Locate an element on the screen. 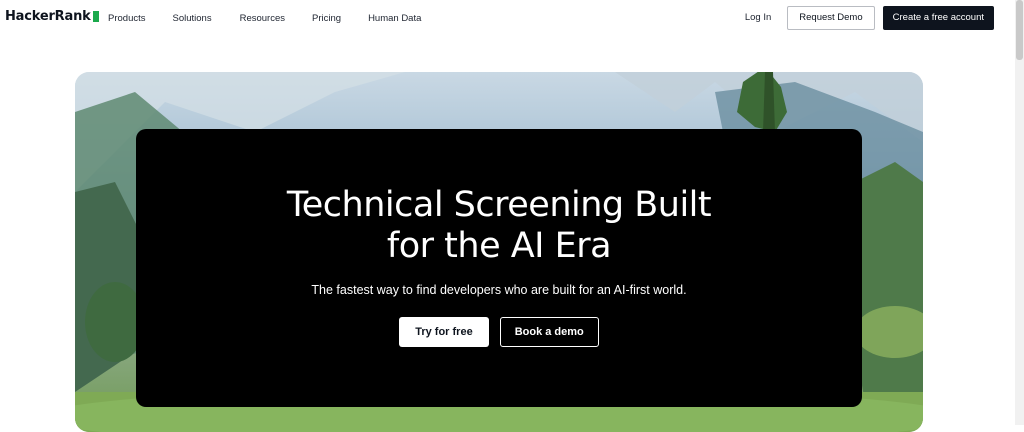 The height and width of the screenshot is (432, 1024). page-scrollbar is located at coordinates (1019, 212).